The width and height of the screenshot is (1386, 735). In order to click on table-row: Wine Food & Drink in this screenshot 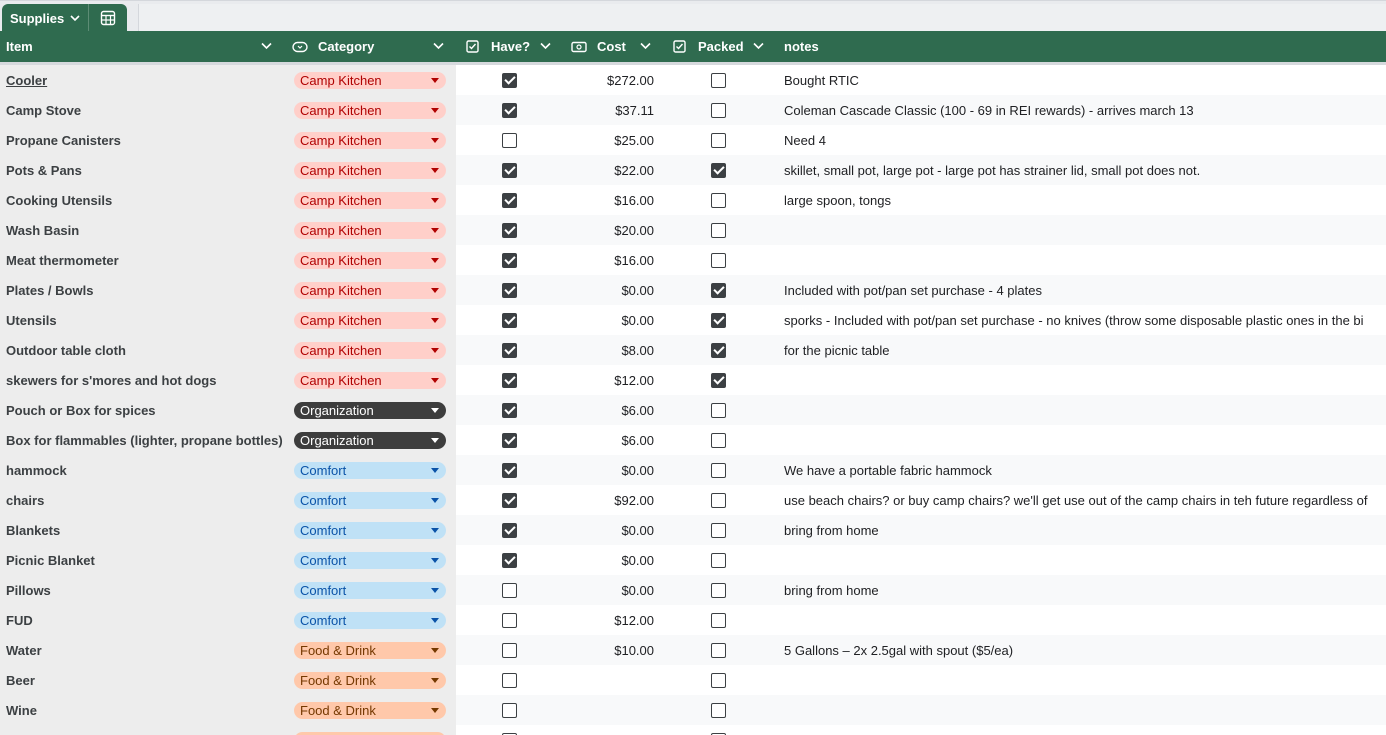, I will do `click(693, 710)`.